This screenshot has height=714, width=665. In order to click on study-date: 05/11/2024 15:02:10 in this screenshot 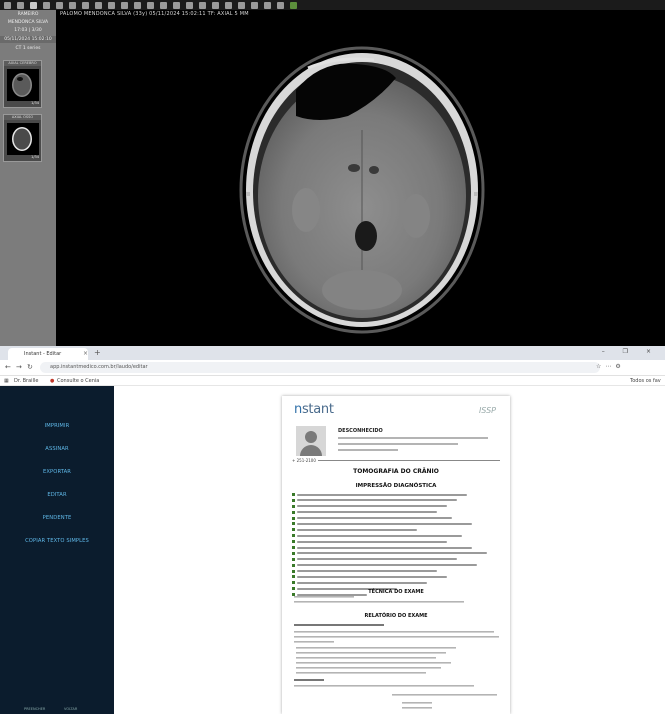, I will do `click(28, 39)`.